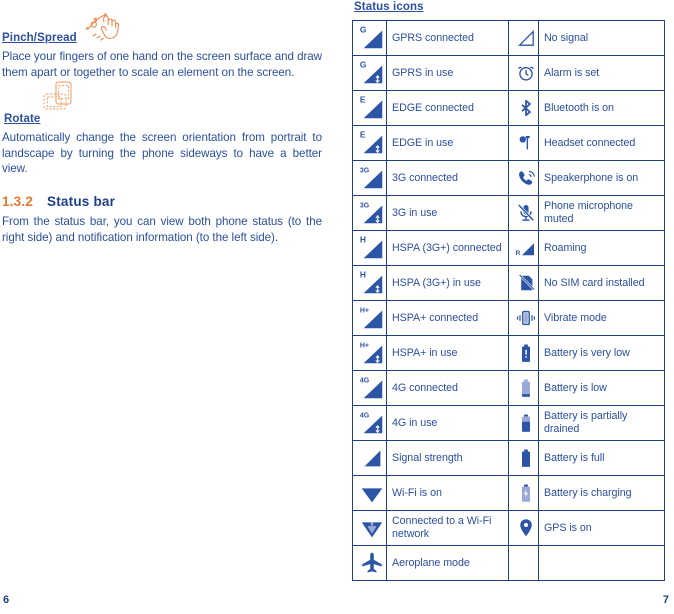 This screenshot has height=614, width=674. I want to click on 3g-in-use-icon: 3G, so click(369, 213).